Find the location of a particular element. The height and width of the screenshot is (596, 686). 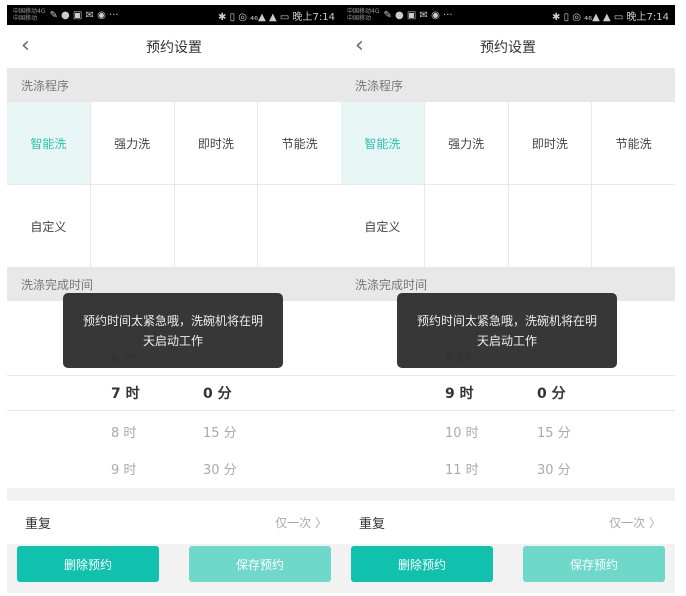

hour-value: 11 时 is located at coordinates (462, 470).